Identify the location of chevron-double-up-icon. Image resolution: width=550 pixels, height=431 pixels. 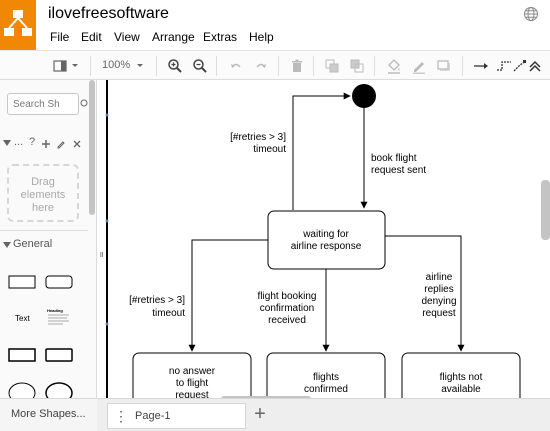
(535, 66).